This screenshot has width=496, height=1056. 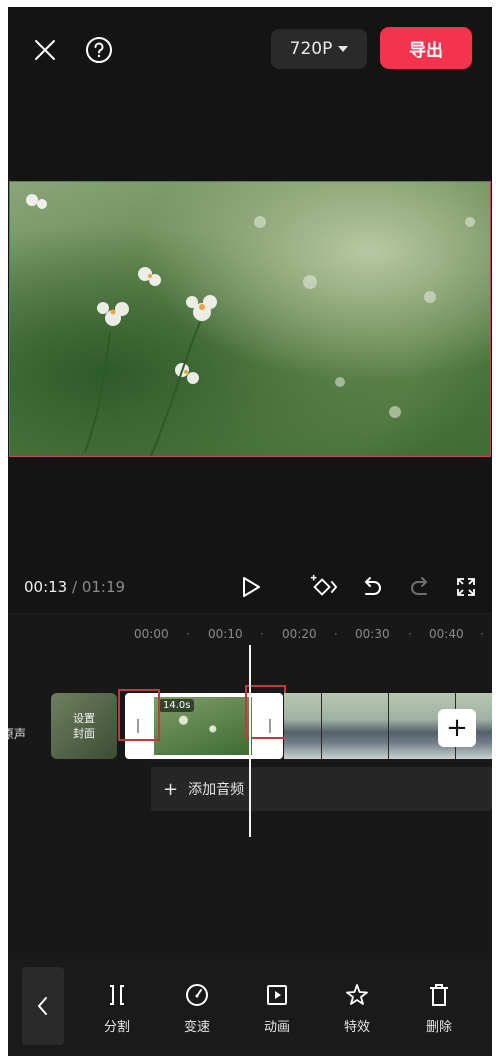 I want to click on back-button, so click(x=43, y=1006).